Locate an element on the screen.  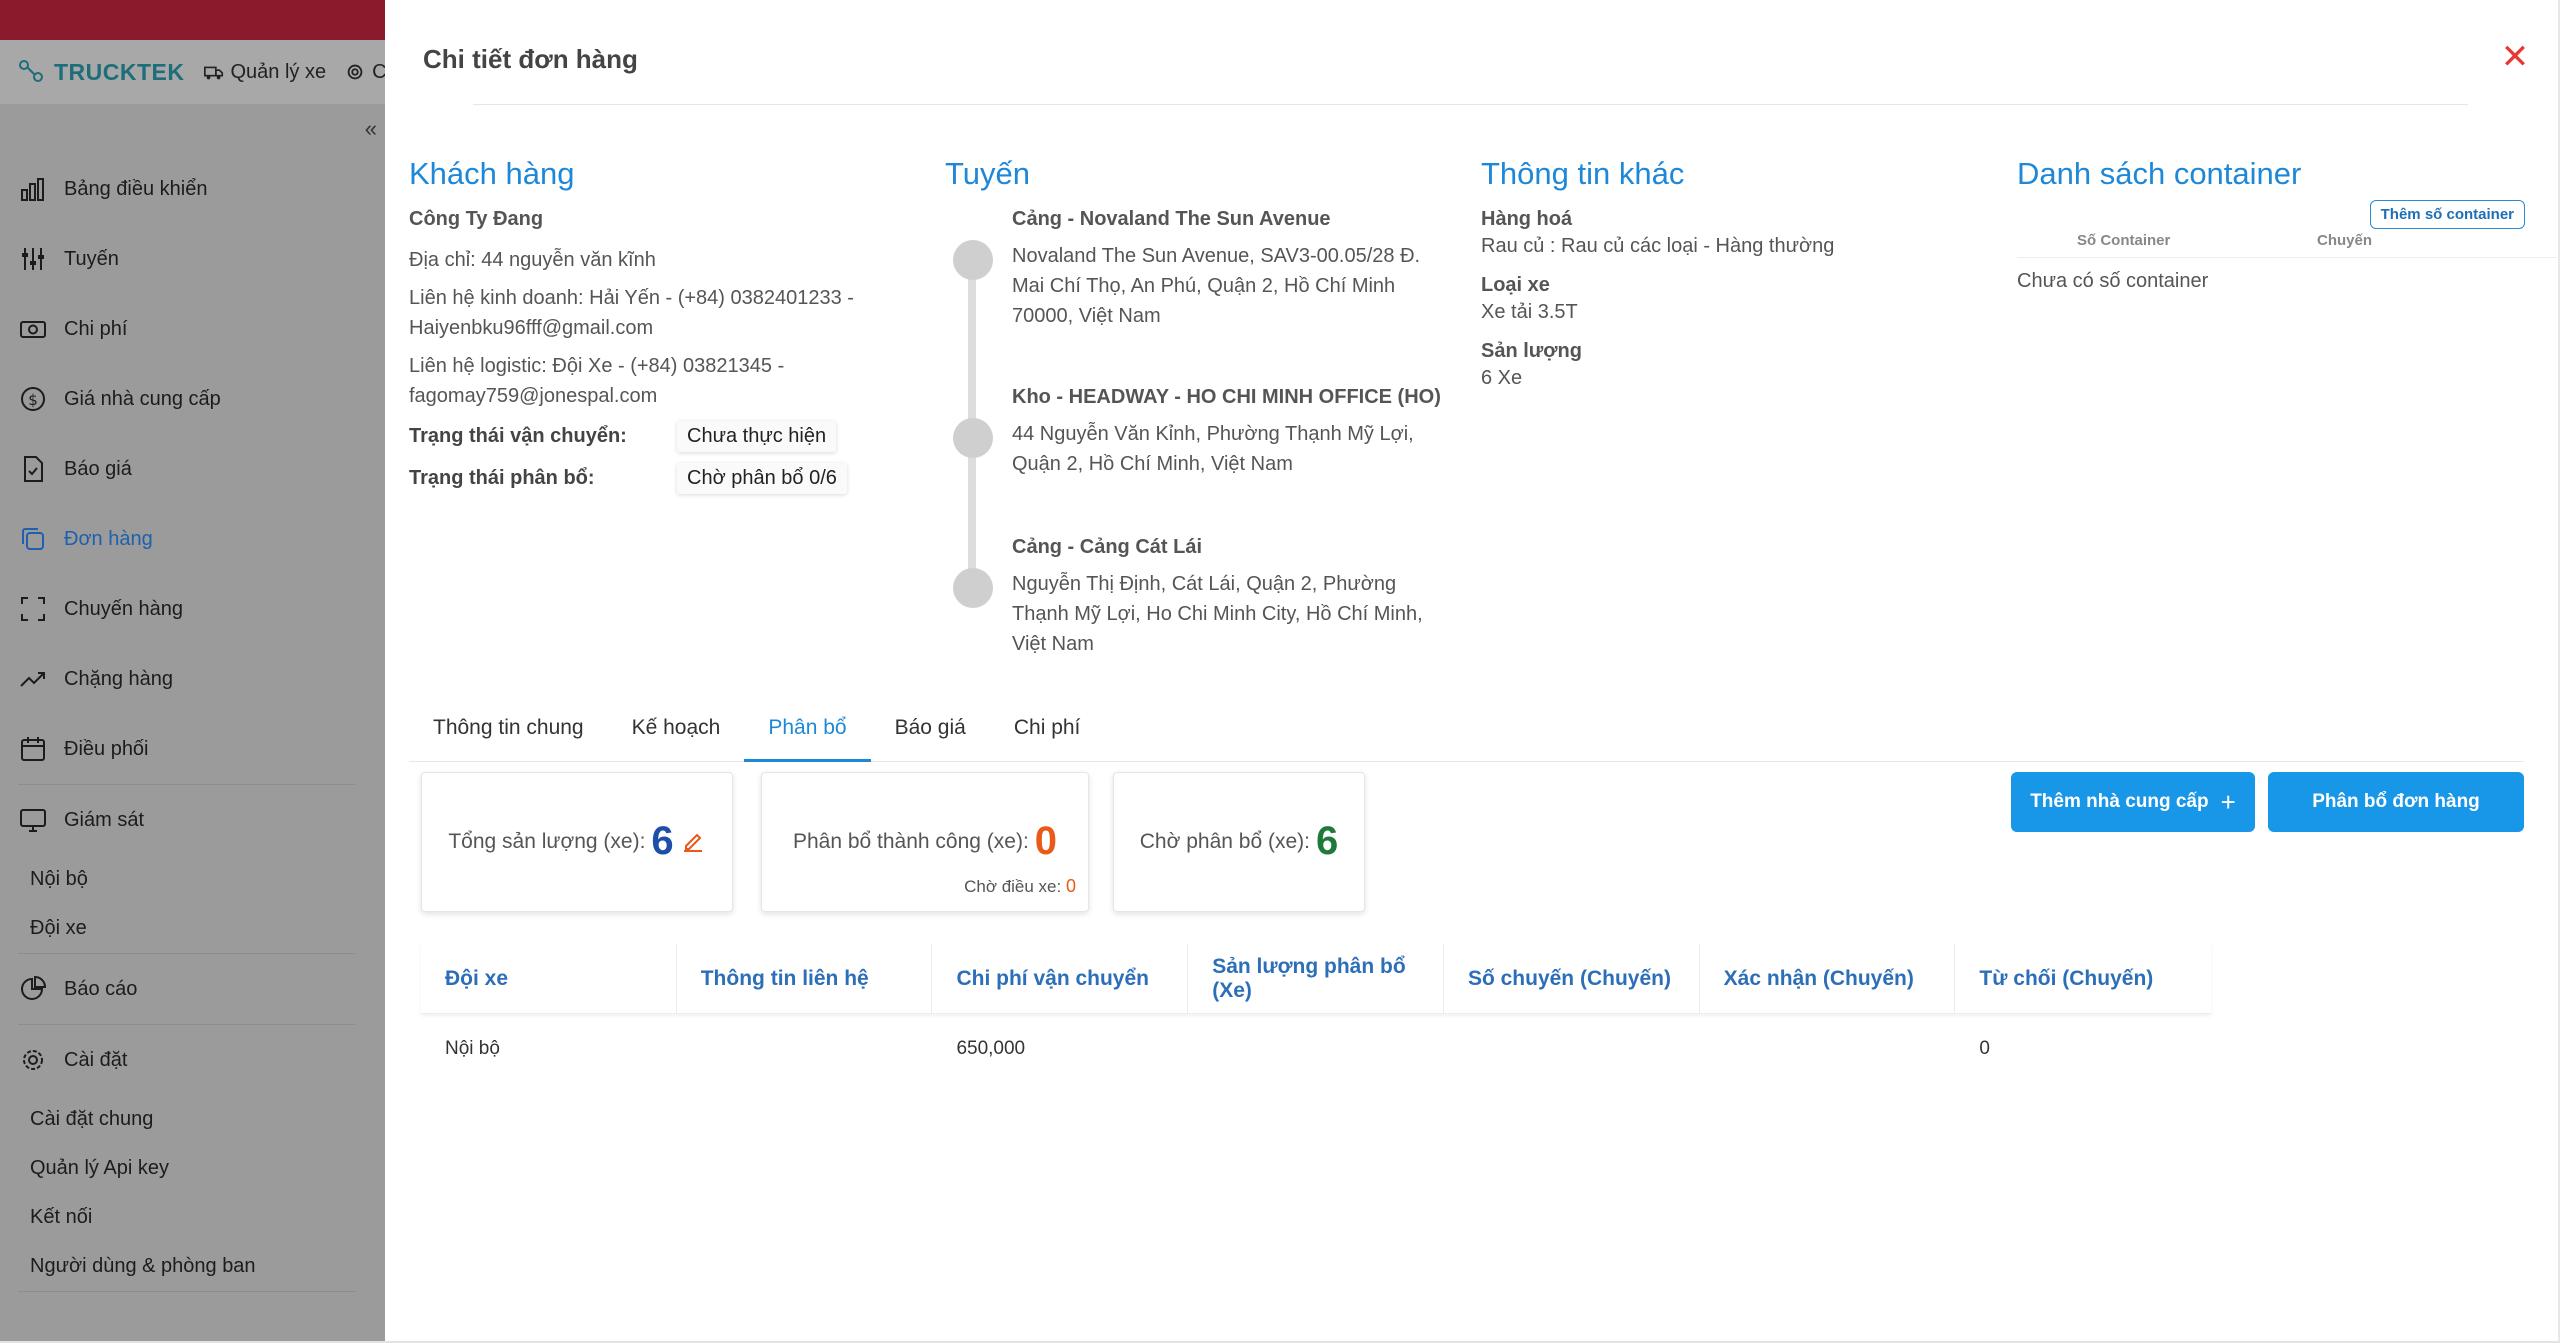
plus-icon: + is located at coordinates (2228, 801).